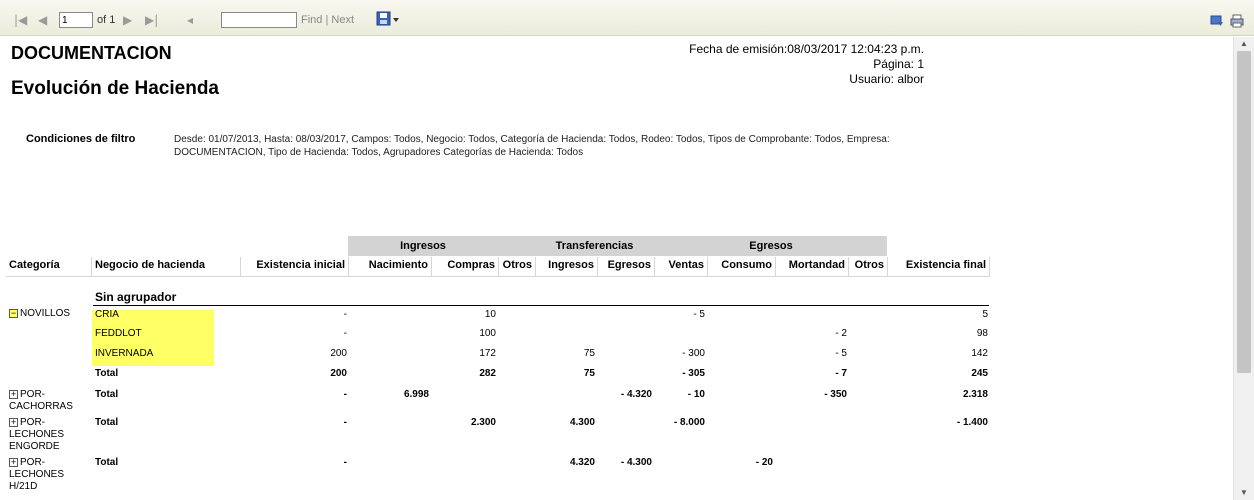 Image resolution: width=1254 pixels, height=500 pixels. What do you see at coordinates (626, 267) in the screenshot?
I see `col-header-transf-egresos: Egresos` at bounding box center [626, 267].